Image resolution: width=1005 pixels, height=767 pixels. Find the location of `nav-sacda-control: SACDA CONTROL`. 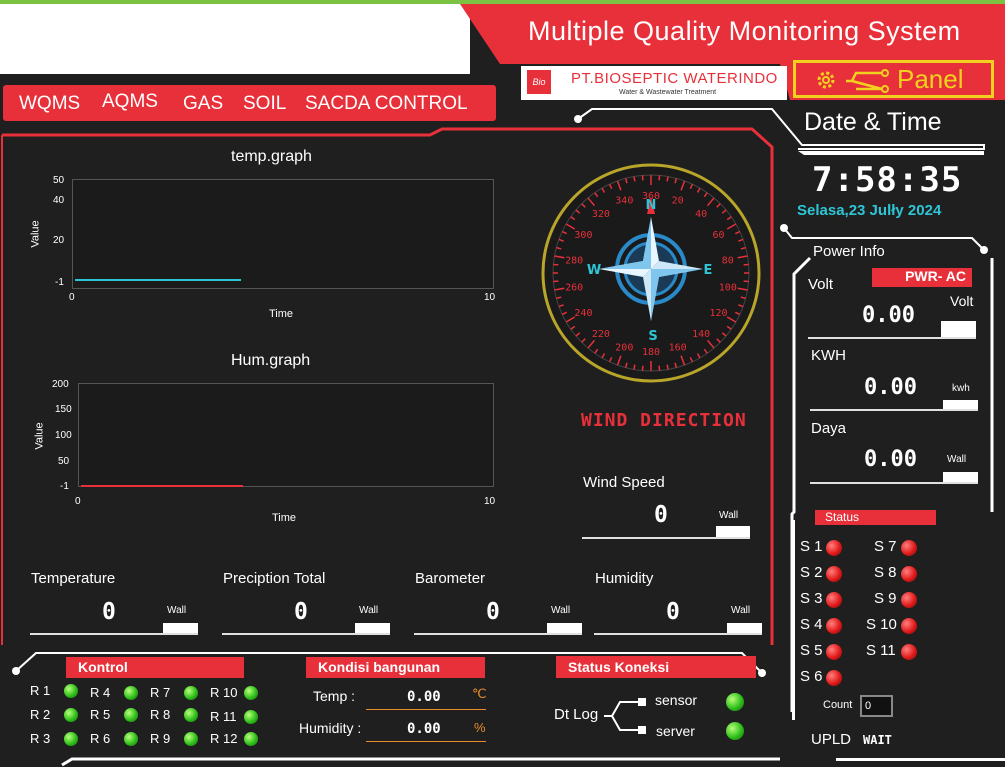

nav-sacda-control: SACDA CONTROL is located at coordinates (386, 104).